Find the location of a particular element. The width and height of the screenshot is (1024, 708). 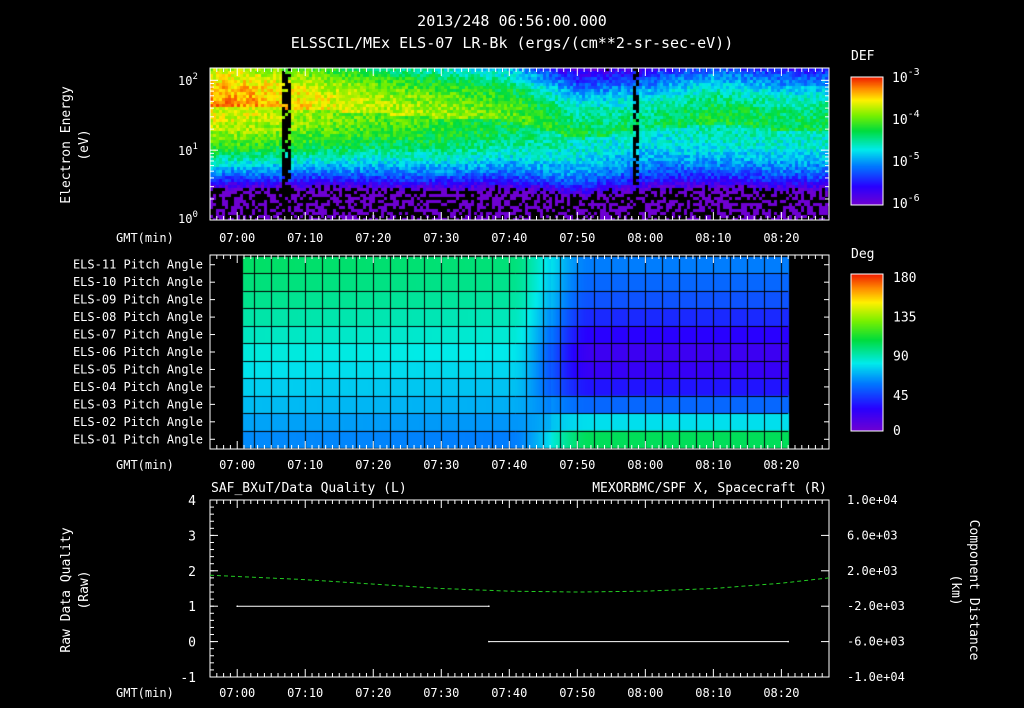

quality-tick-label: 1 is located at coordinates (192, 607).